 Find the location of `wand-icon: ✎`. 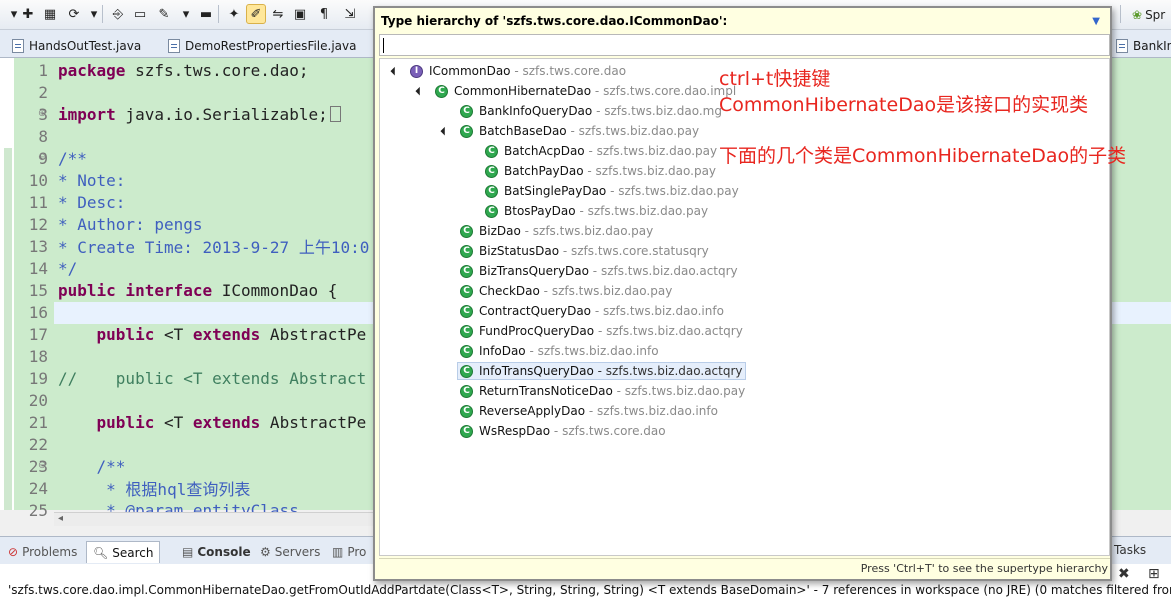

wand-icon: ✎ is located at coordinates (164, 14).